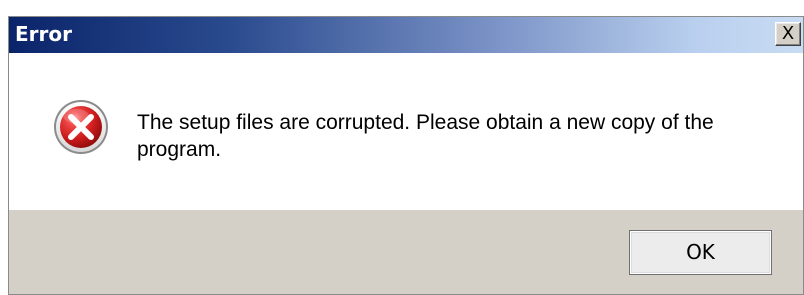 Image resolution: width=804 pixels, height=295 pixels. What do you see at coordinates (406, 35) in the screenshot?
I see `title-bar: Error X` at bounding box center [406, 35].